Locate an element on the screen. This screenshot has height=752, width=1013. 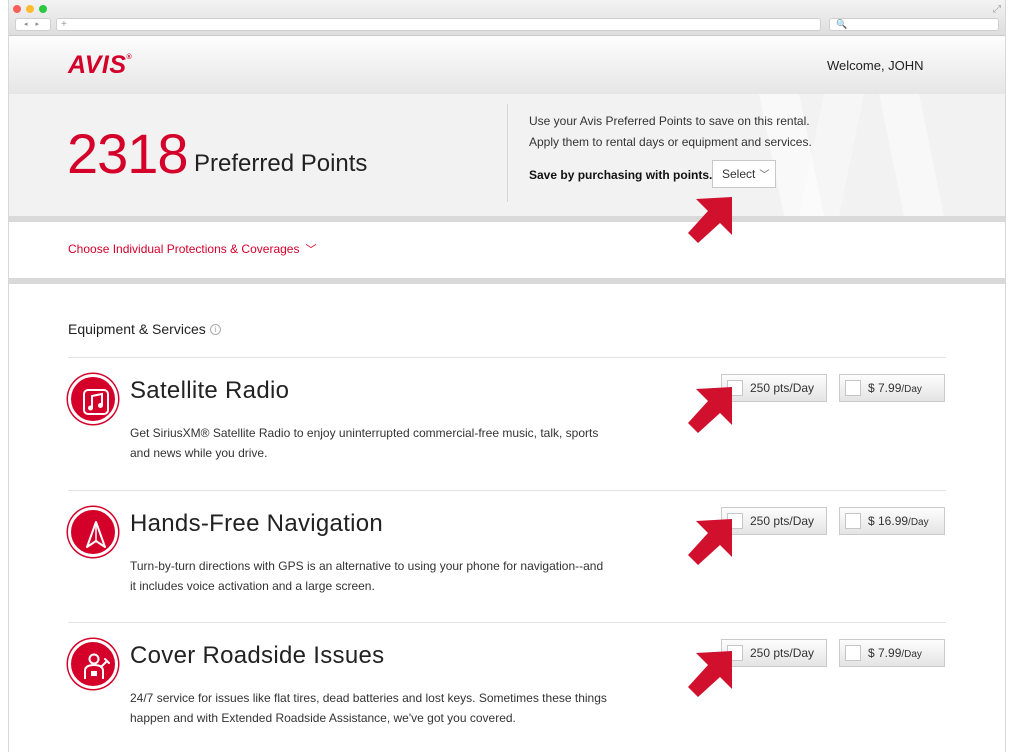
dollar-price-label: $ 16.99/Day is located at coordinates (898, 521).